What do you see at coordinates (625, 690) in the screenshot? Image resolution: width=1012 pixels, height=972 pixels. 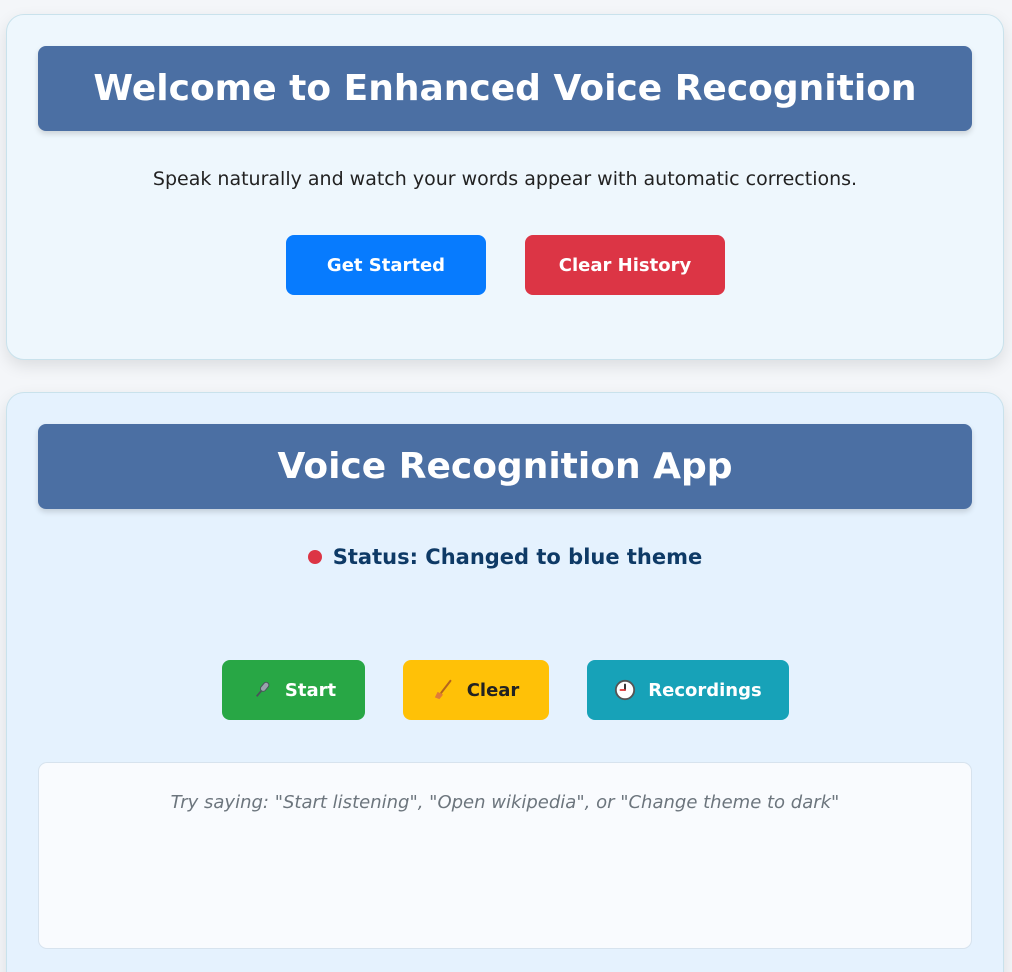 I see `clock-icon` at bounding box center [625, 690].